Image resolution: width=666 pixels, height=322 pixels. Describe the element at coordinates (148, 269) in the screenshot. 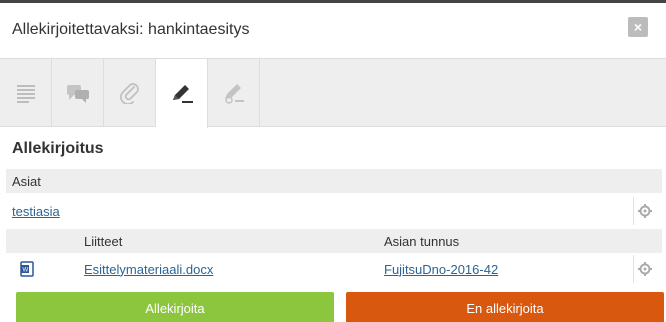

I see `attachment-file-link: Esittelymateriaali.docx` at that location.